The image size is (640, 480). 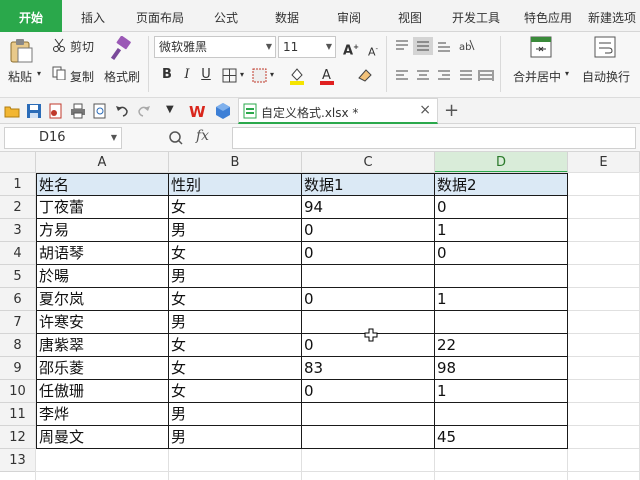 I want to click on table-cell: 22, so click(x=501, y=345).